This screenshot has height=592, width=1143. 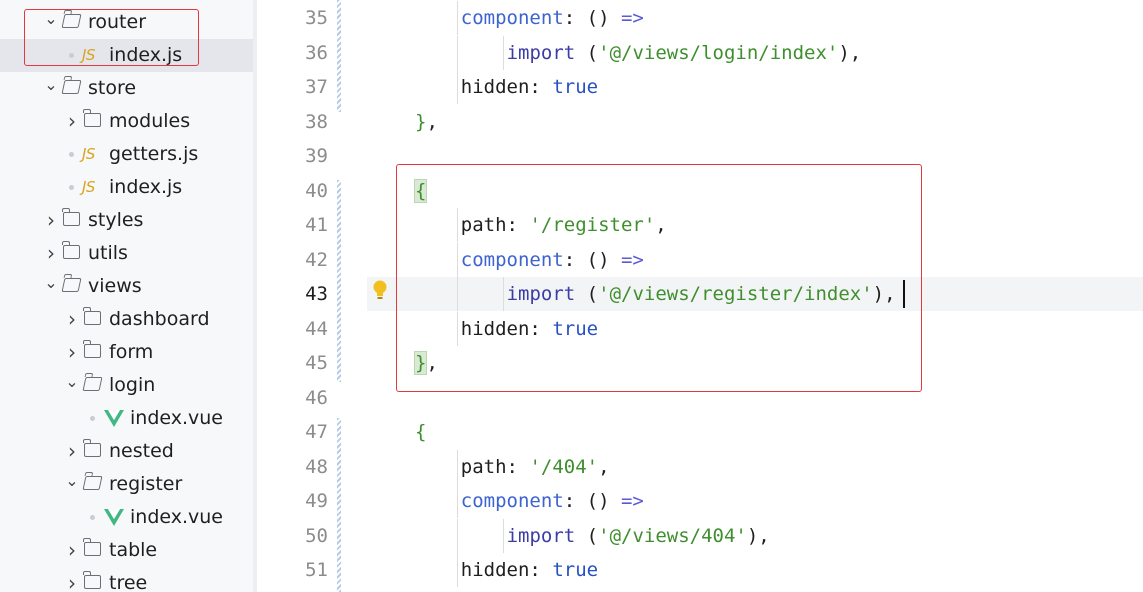 What do you see at coordinates (575, 87) in the screenshot?
I see `code-token: true` at bounding box center [575, 87].